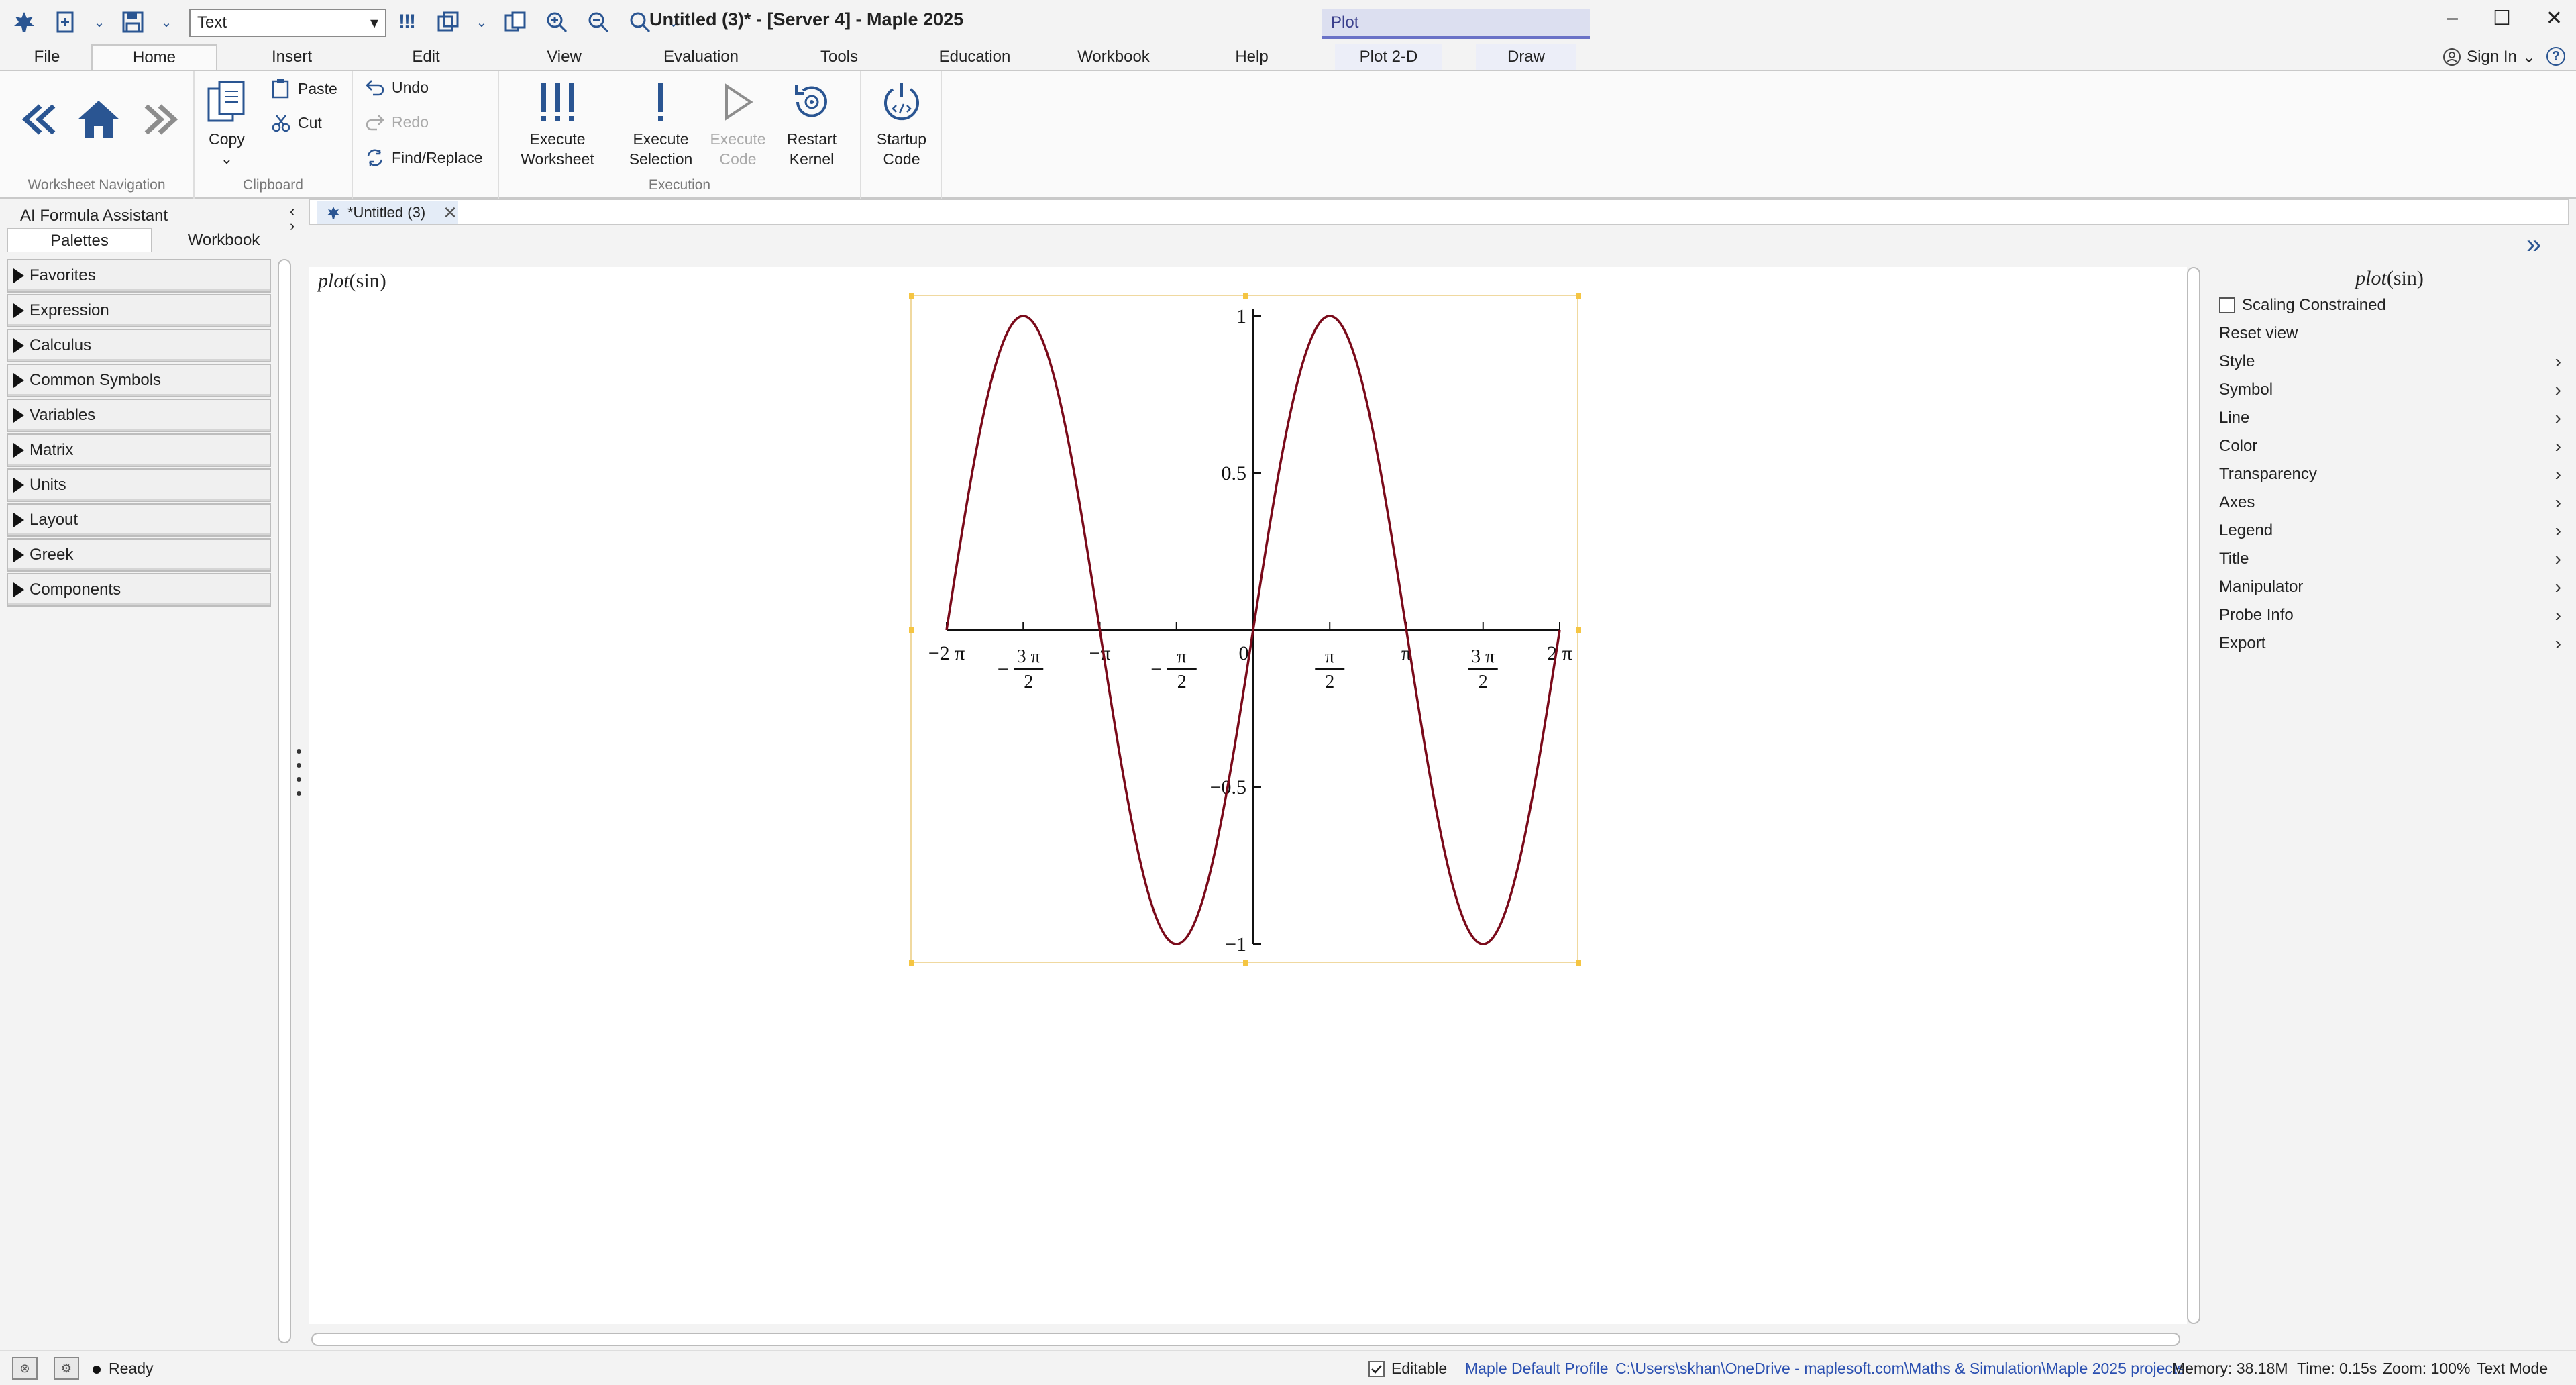  Describe the element at coordinates (287, 23) in the screenshot. I see `style-select: Text ▾` at that location.